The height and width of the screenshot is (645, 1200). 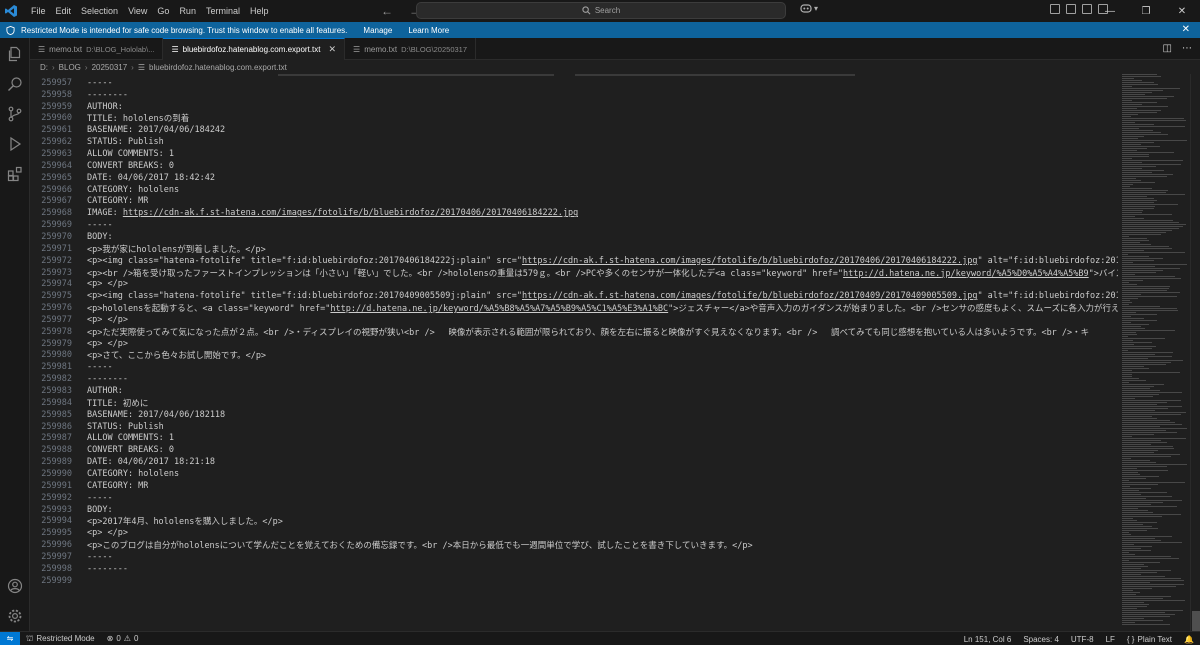 What do you see at coordinates (574, 202) in the screenshot?
I see `editor-line: 259967 CATEGORY: MR` at bounding box center [574, 202].